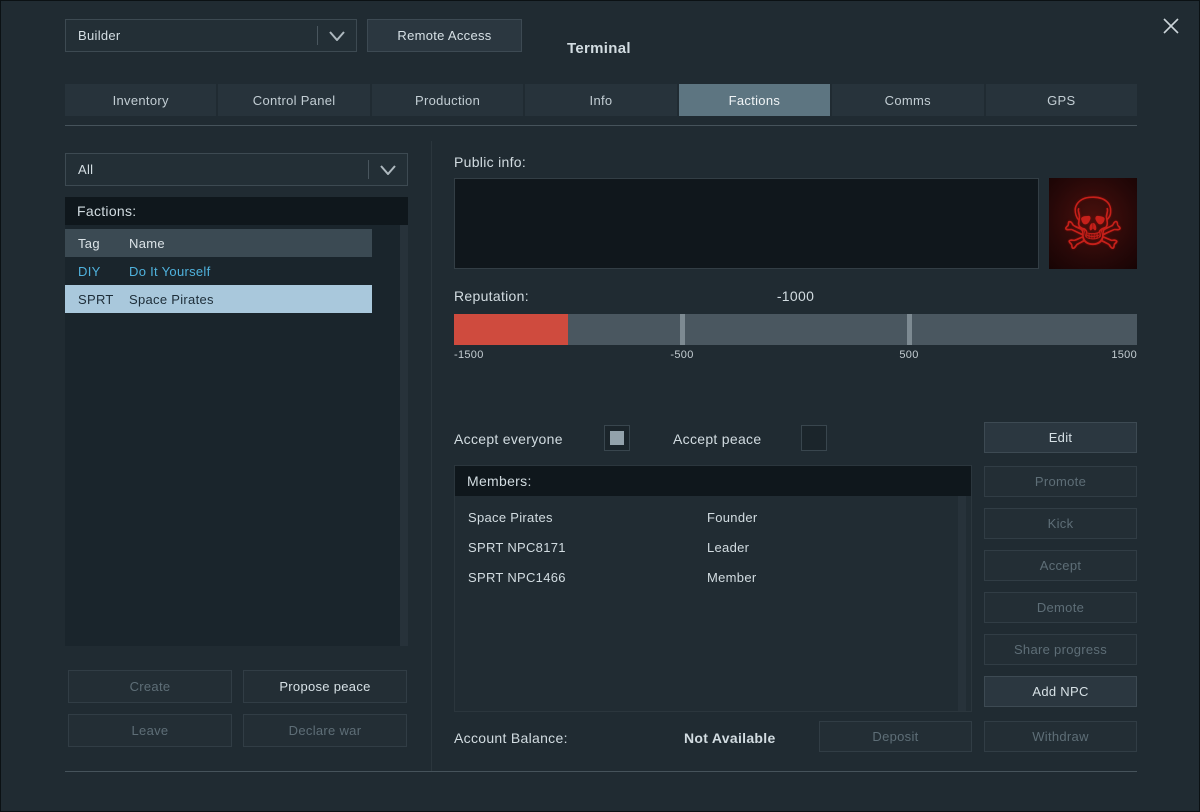 The height and width of the screenshot is (812, 1200). I want to click on member-role: Leader, so click(728, 547).